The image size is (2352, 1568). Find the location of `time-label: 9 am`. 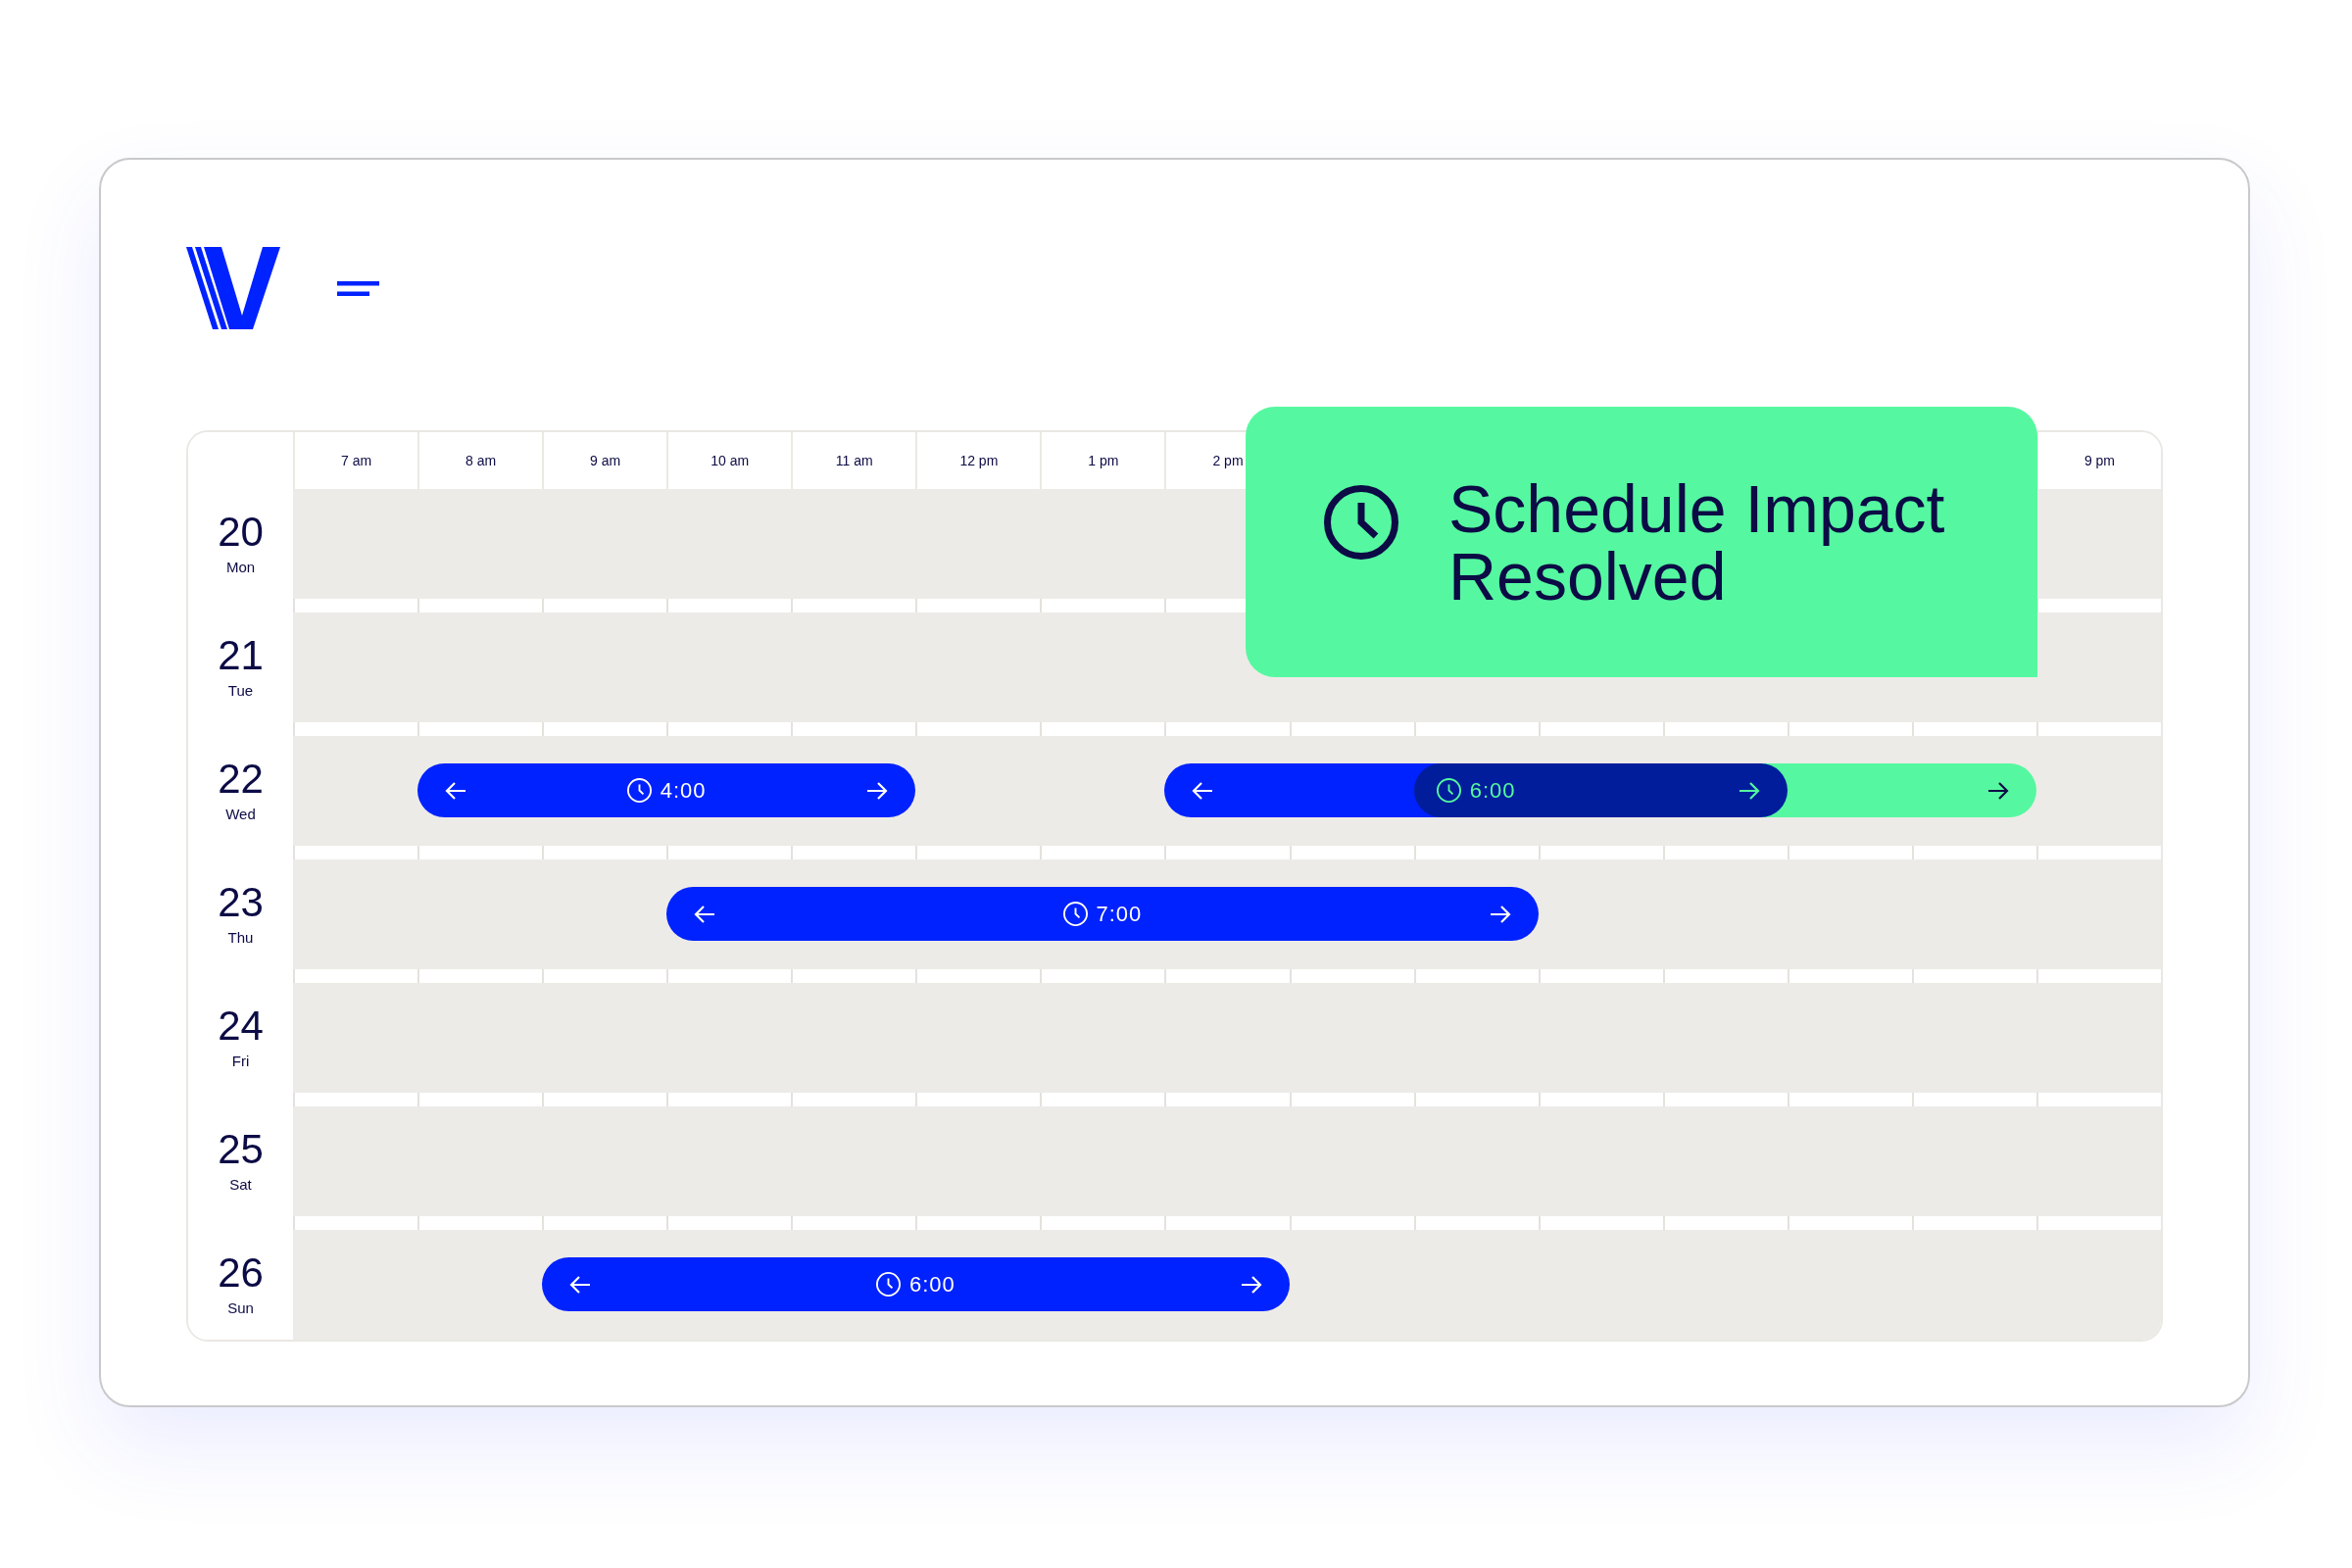

time-label: 9 am is located at coordinates (605, 460).